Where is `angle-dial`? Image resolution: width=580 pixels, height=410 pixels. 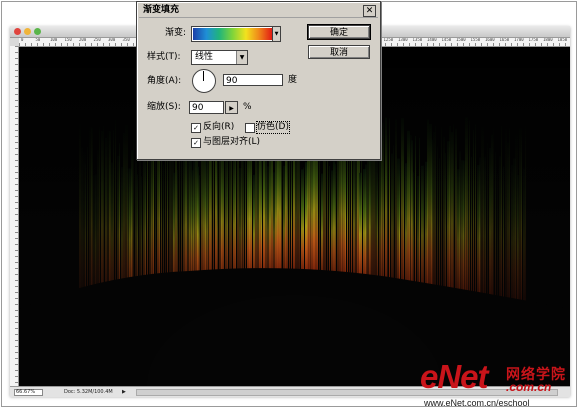 angle-dial is located at coordinates (204, 81).